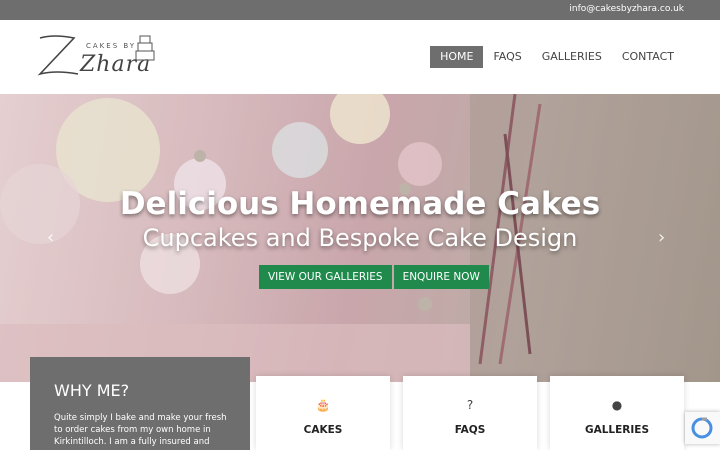 Image resolution: width=720 pixels, height=450 pixels. Describe the element at coordinates (470, 413) in the screenshot. I see `faqs-card: ? FAQS` at that location.